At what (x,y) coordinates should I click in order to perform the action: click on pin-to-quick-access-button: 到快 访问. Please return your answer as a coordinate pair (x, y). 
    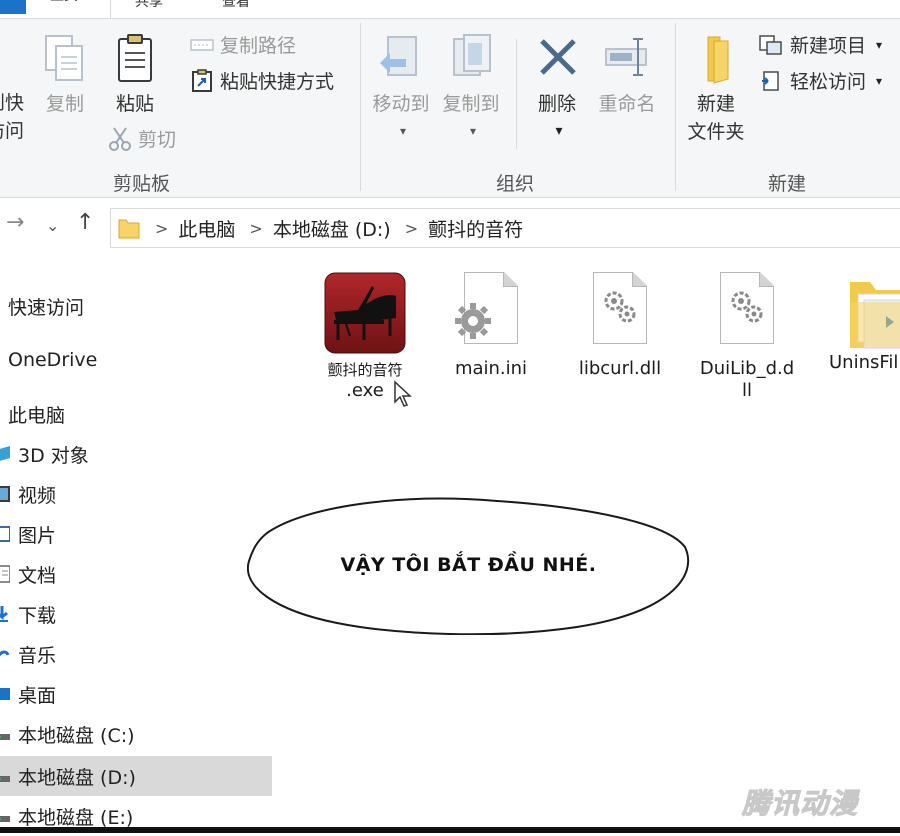
    Looking at the image, I should click on (13, 117).